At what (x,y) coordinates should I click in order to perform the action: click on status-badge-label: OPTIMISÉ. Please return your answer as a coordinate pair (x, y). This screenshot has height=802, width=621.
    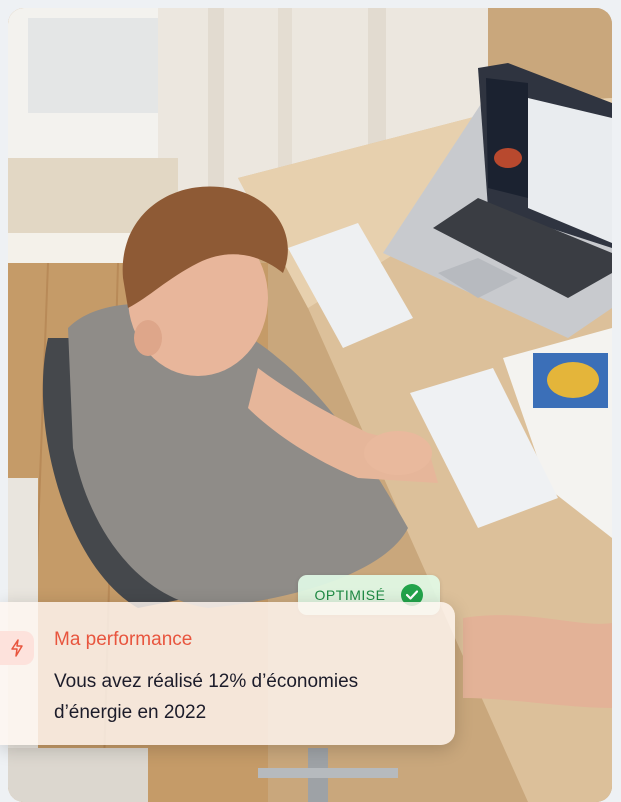
    Looking at the image, I should click on (350, 595).